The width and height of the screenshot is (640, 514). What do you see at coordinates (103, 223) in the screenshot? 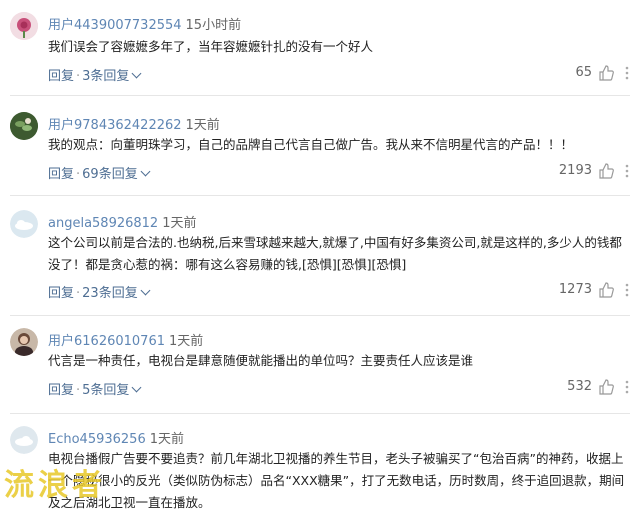
I see `username: angela58926812` at bounding box center [103, 223].